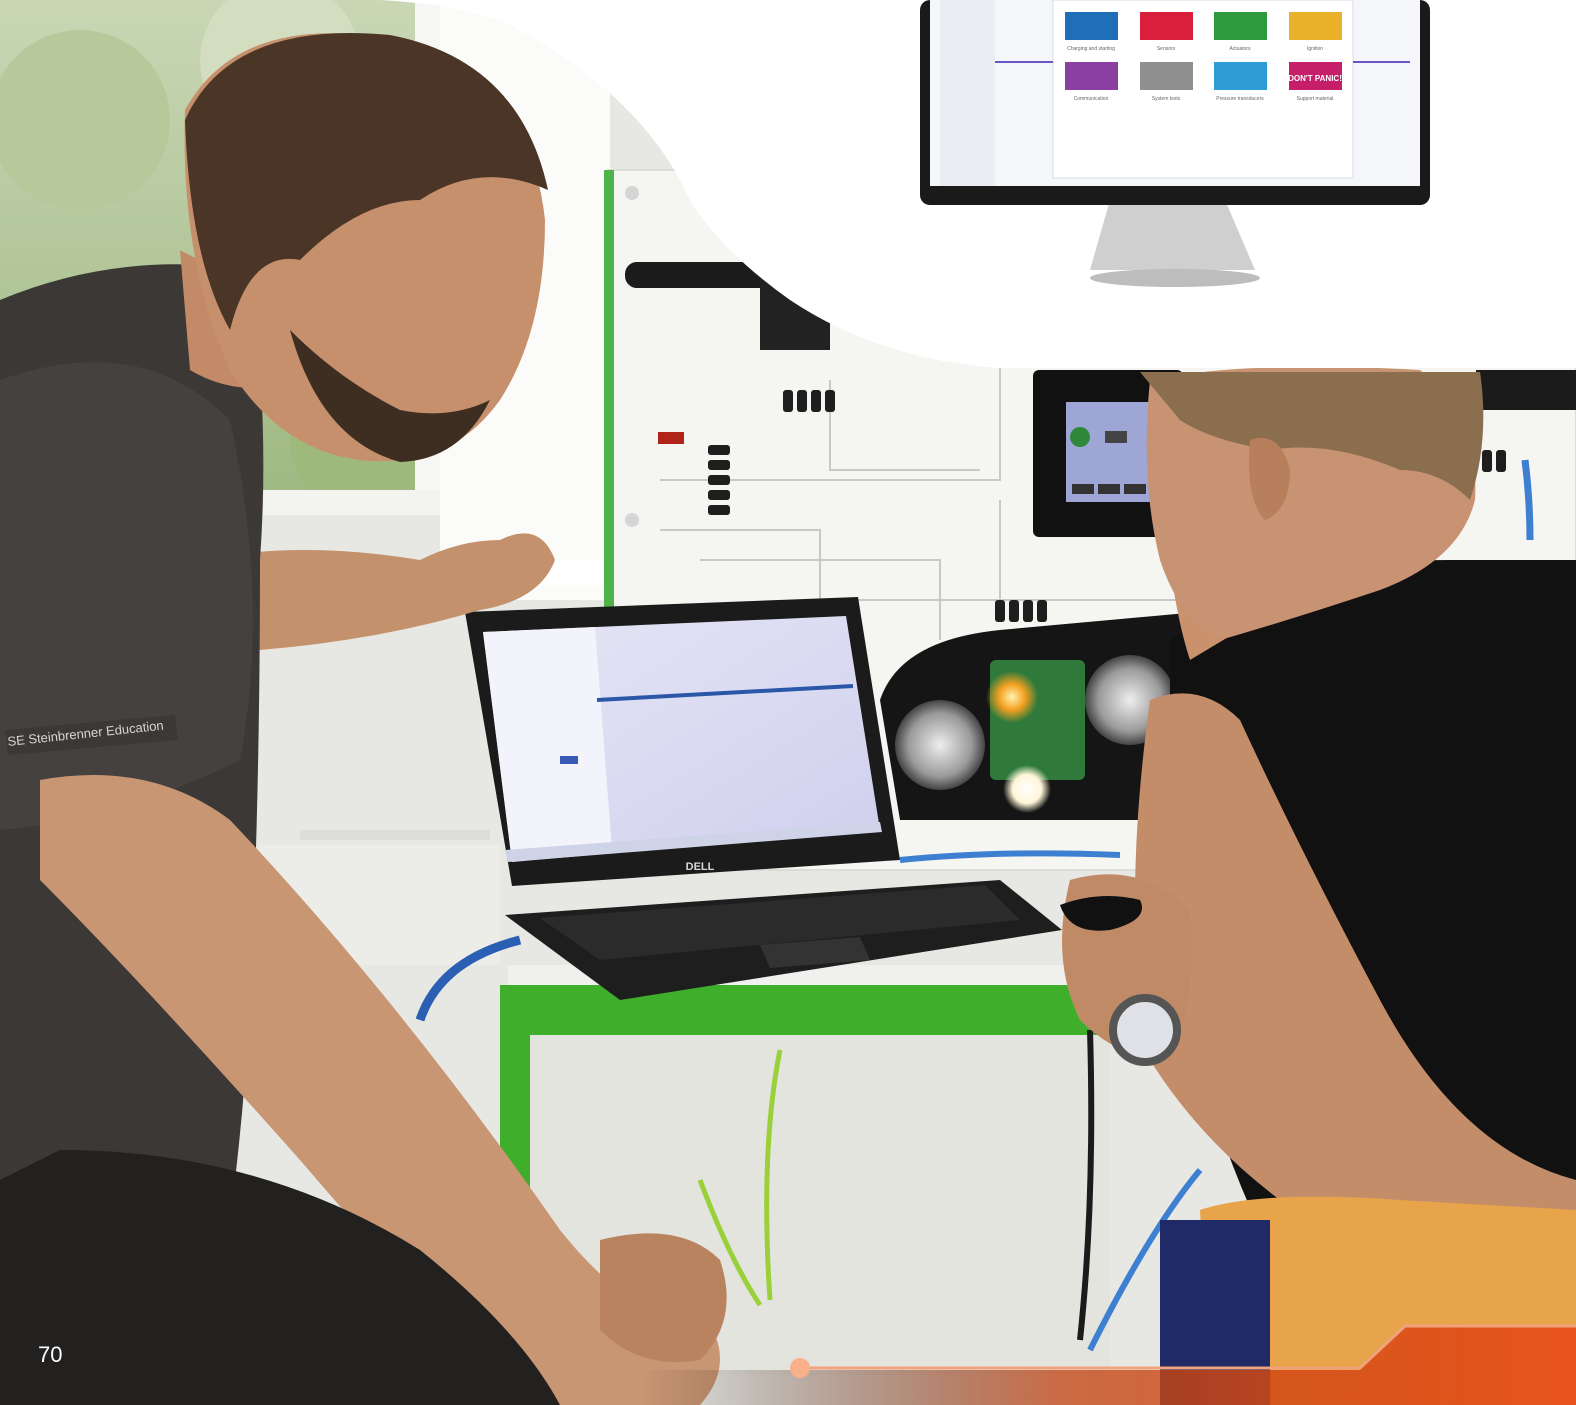 The height and width of the screenshot is (1405, 1576). I want to click on tail-lamp-left, so click(940, 745).